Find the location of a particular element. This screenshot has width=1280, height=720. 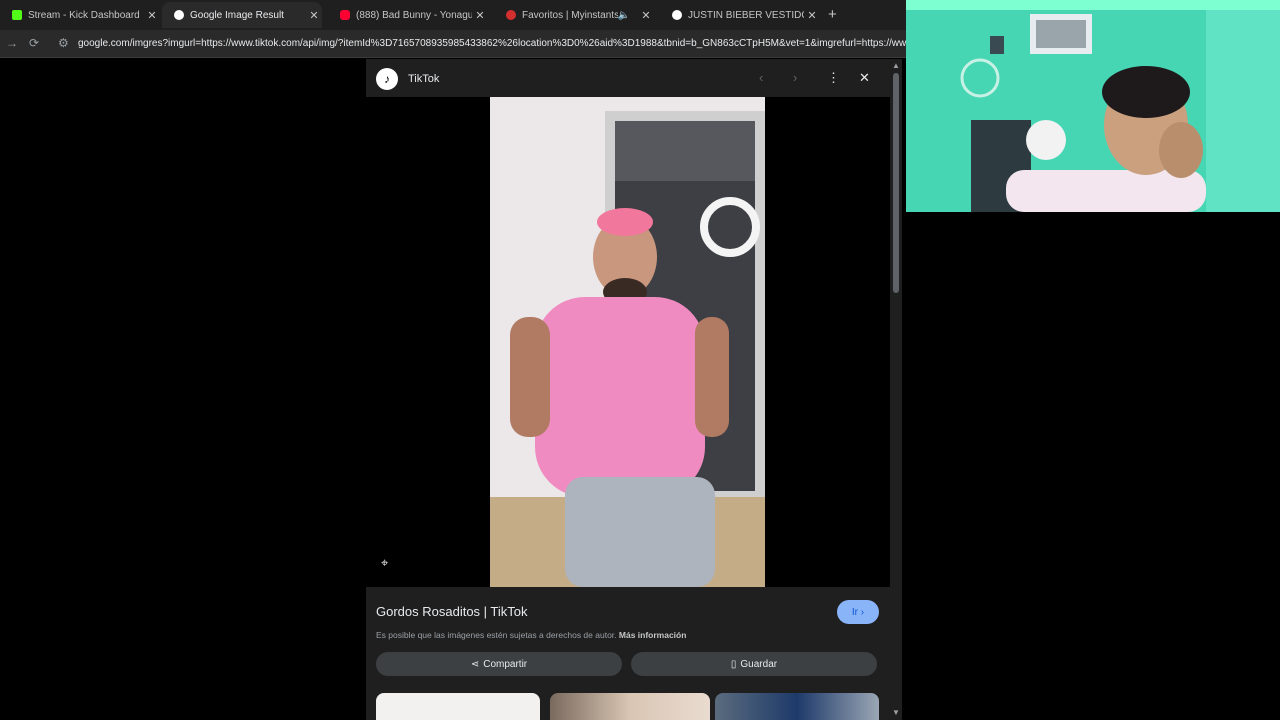

share-button: ⋖ Compartir is located at coordinates (499, 664).